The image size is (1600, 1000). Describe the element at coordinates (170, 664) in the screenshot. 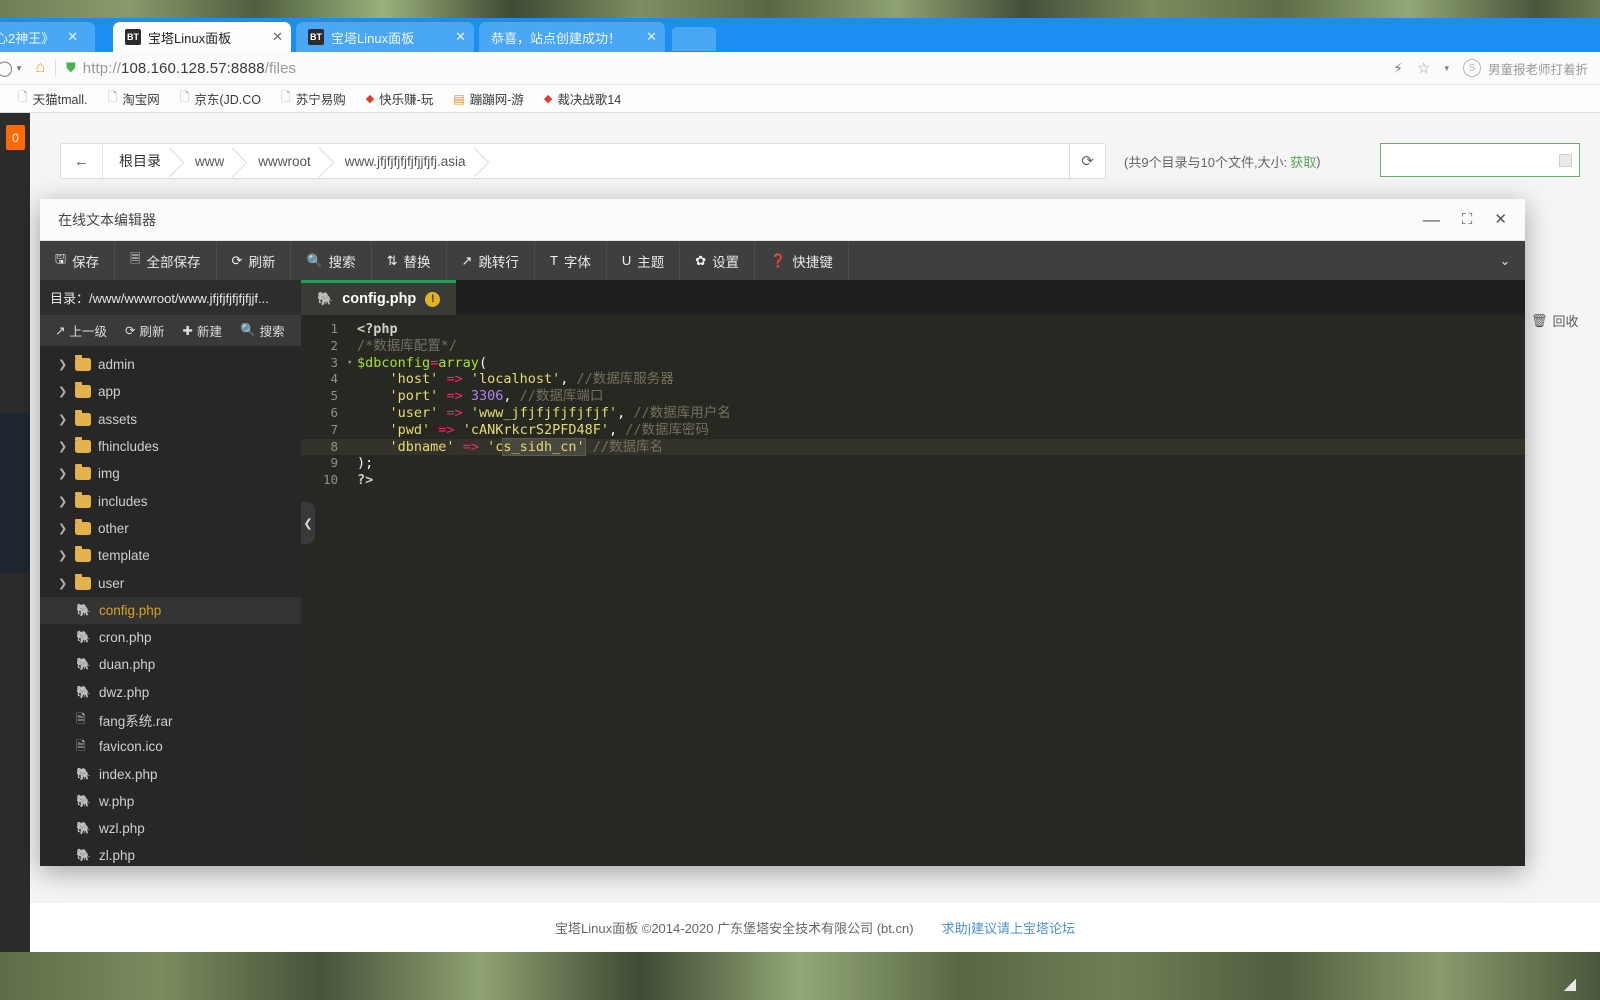

I see `tree-file-duan-php: 🐘 duan.php` at that location.